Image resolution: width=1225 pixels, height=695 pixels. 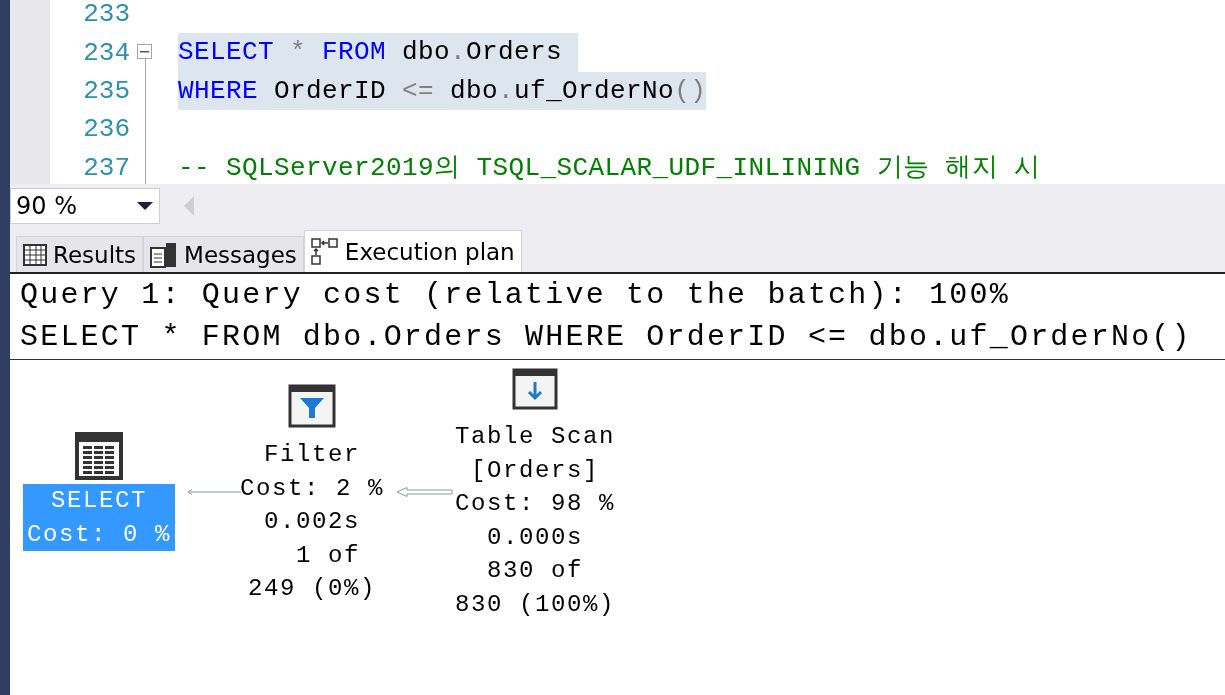 I want to click on zoom-dropdown: 90 %, so click(x=85, y=206).